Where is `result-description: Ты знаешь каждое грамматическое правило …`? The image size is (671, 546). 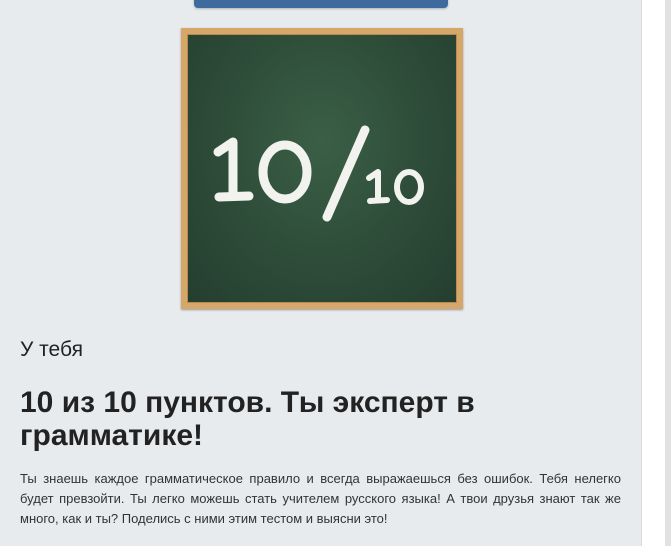 result-description: Ты знаешь каждое грамматическое правило … is located at coordinates (320, 498).